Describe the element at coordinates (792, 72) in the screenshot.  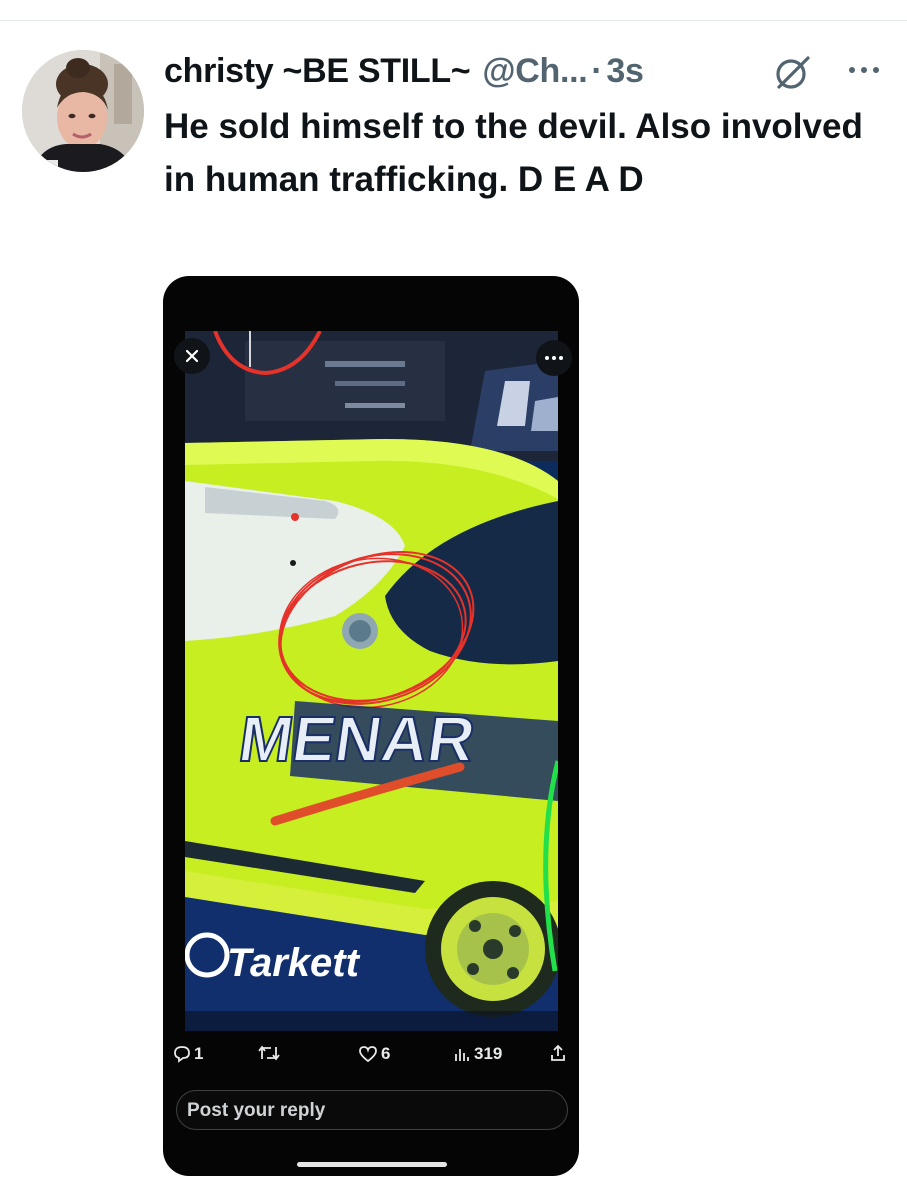
I see `grok-icon` at that location.